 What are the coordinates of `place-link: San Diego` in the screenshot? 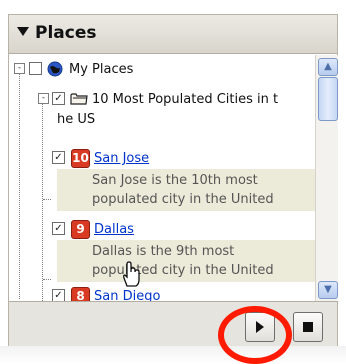 It's located at (127, 295).